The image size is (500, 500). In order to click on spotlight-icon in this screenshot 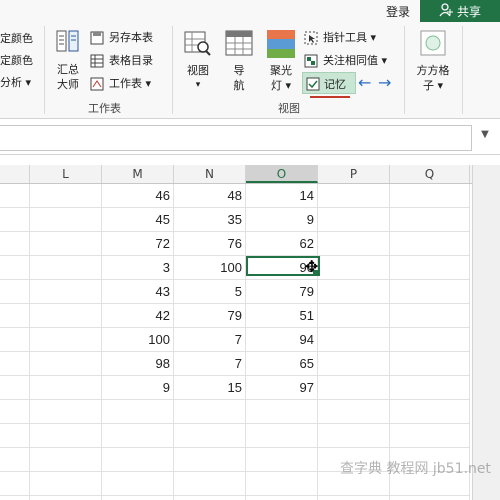, I will do `click(281, 44)`.